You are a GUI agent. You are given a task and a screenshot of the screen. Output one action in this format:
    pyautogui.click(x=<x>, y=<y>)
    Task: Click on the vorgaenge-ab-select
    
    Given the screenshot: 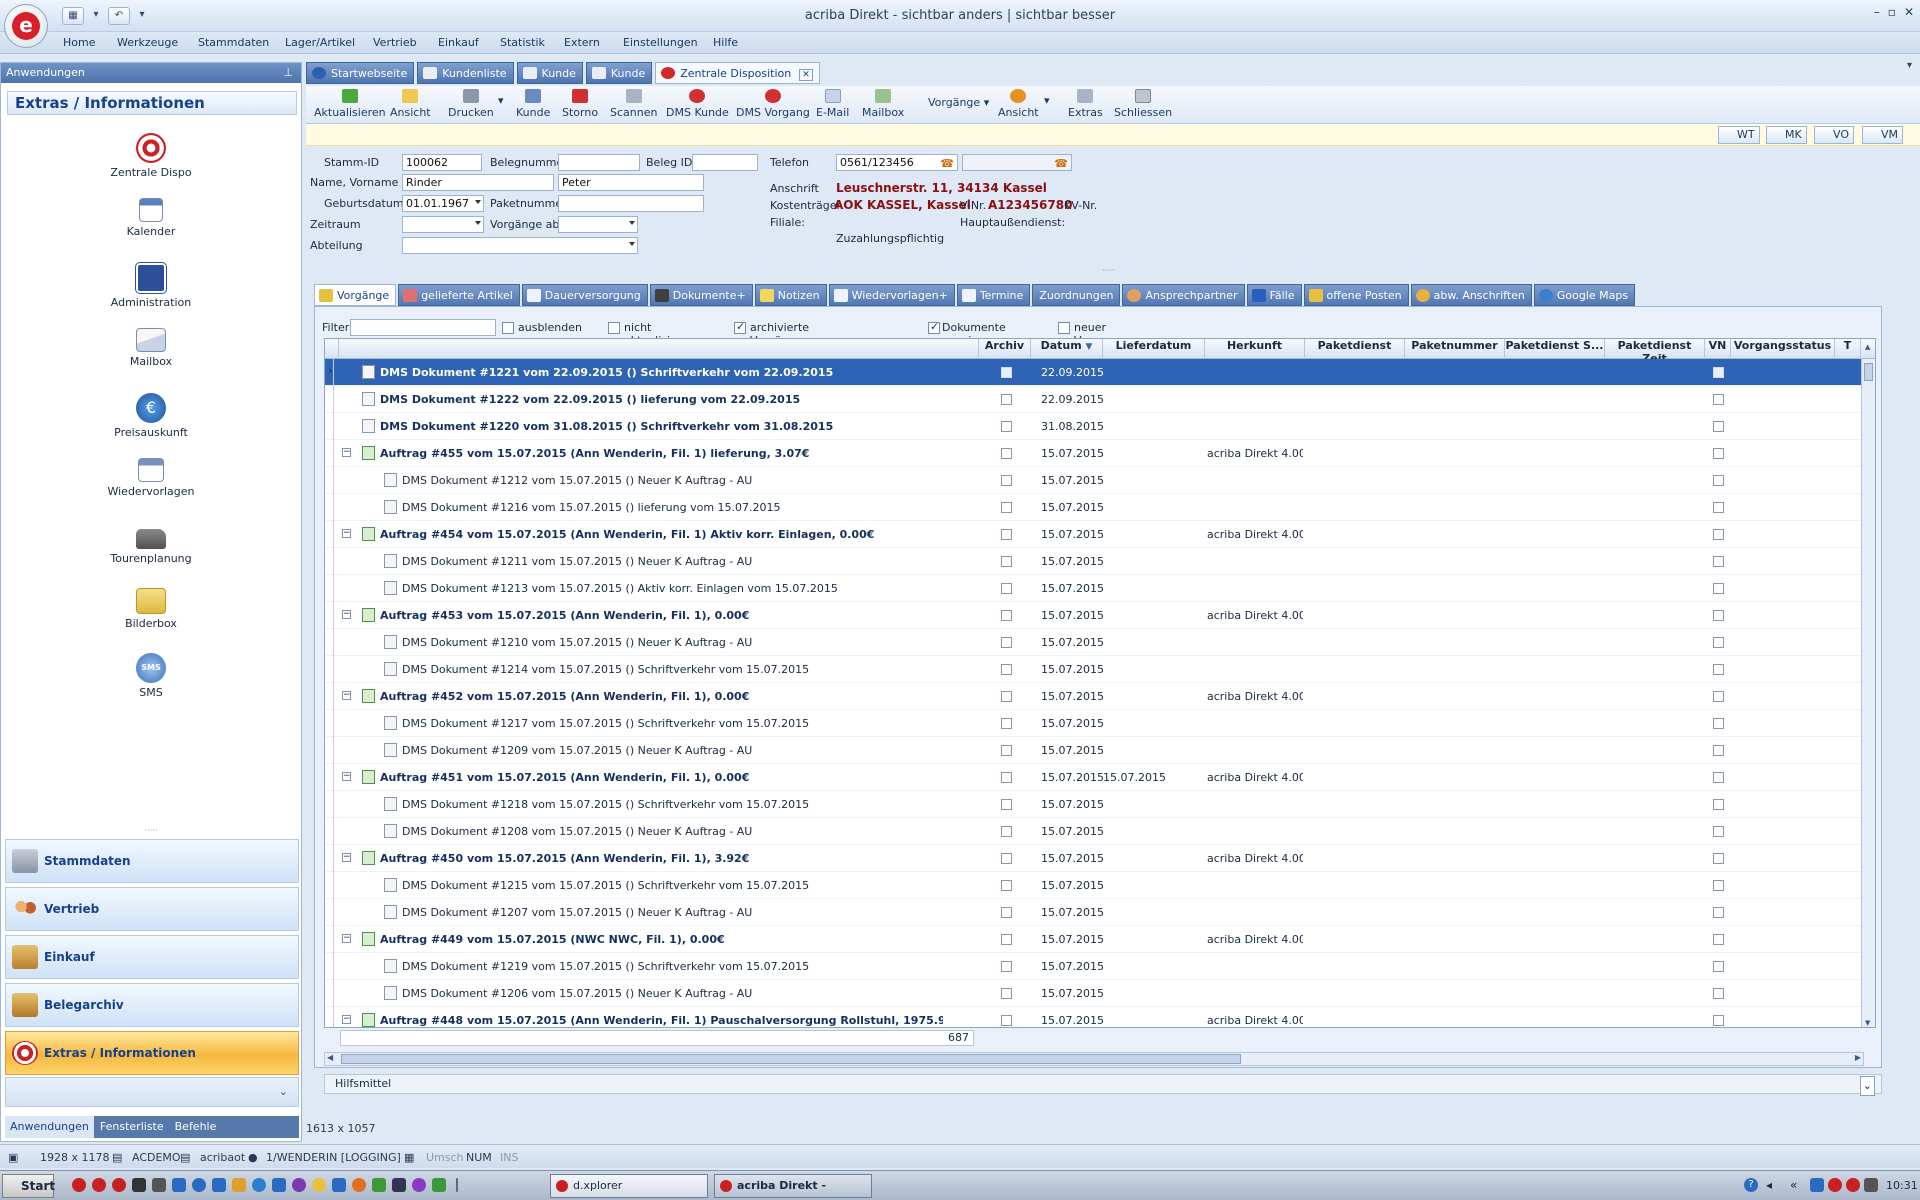 What is the action you would take?
    pyautogui.click(x=598, y=224)
    